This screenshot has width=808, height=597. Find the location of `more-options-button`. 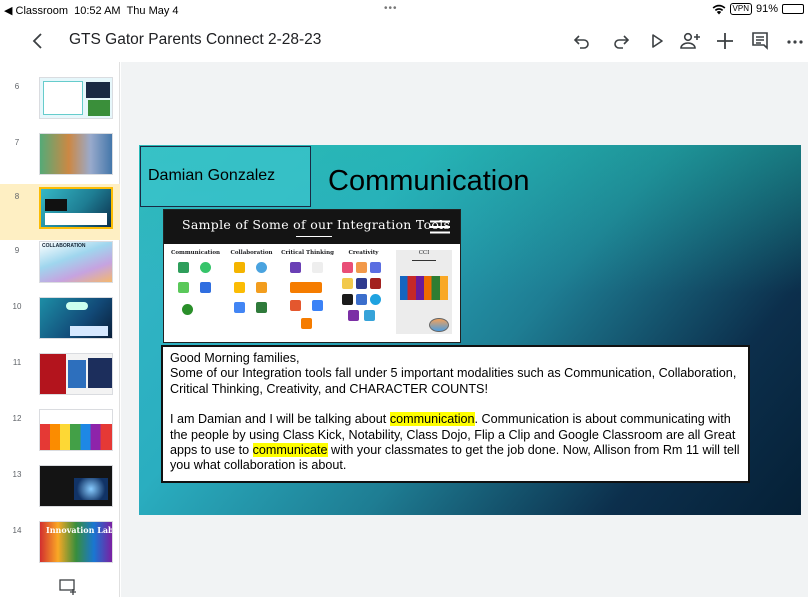

more-options-button is located at coordinates (795, 41).